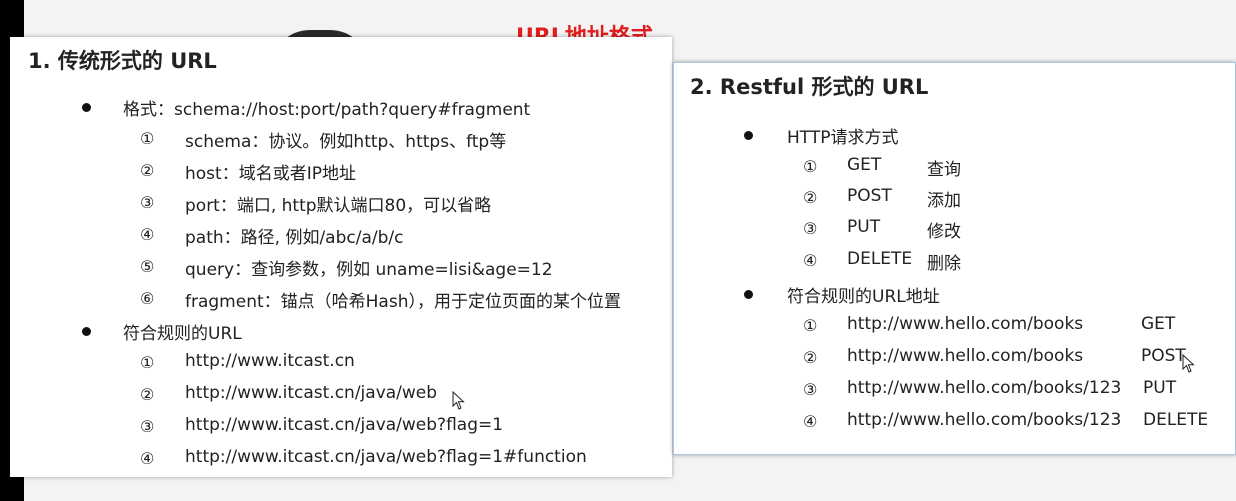  I want to click on restful-url-title: 2. Restful 形式的 URL, so click(809, 87).